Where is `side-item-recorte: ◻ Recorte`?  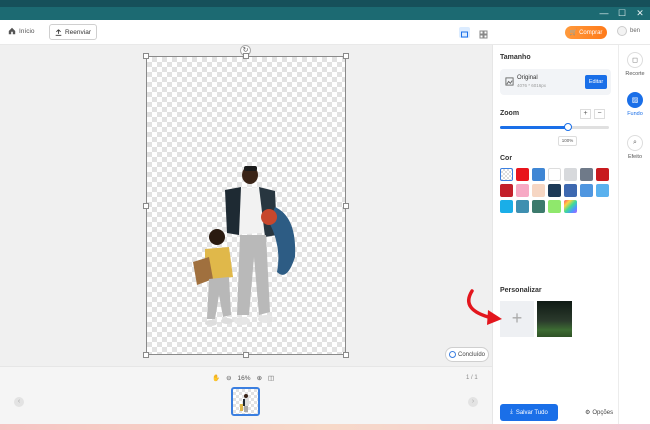 side-item-recorte: ◻ Recorte is located at coordinates (634, 64).